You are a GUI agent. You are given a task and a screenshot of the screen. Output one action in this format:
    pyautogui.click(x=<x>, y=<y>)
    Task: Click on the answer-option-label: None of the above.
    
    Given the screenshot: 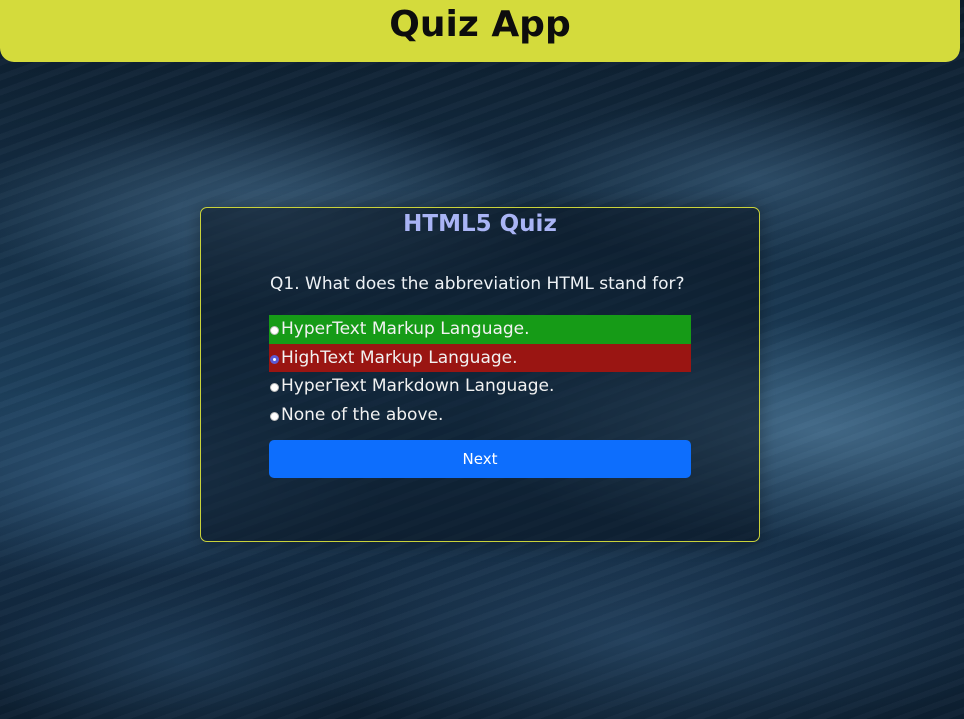 What is the action you would take?
    pyautogui.click(x=362, y=414)
    